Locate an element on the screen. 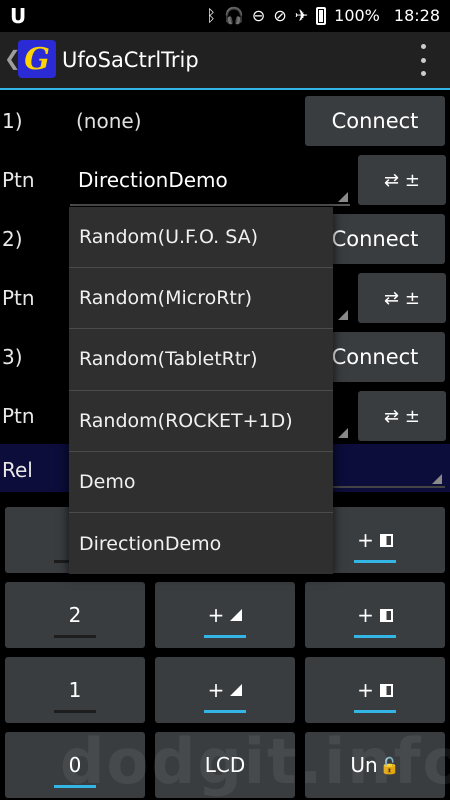 The width and height of the screenshot is (450, 800). row1-ptn-dropdown-icon is located at coordinates (343, 197).